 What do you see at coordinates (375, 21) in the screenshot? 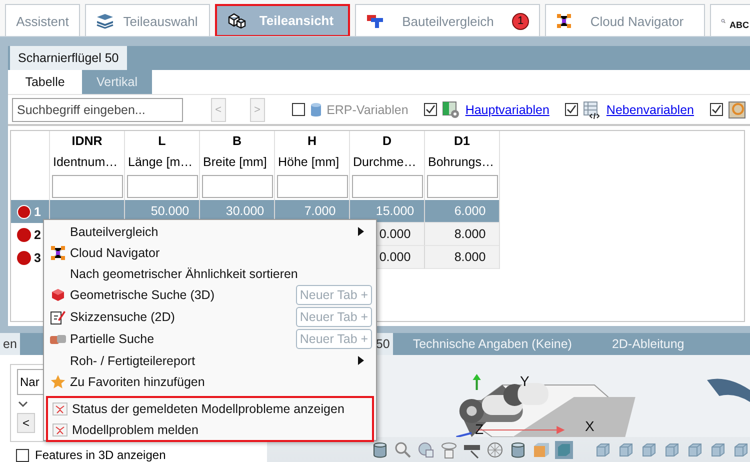
I see `compare-icon` at bounding box center [375, 21].